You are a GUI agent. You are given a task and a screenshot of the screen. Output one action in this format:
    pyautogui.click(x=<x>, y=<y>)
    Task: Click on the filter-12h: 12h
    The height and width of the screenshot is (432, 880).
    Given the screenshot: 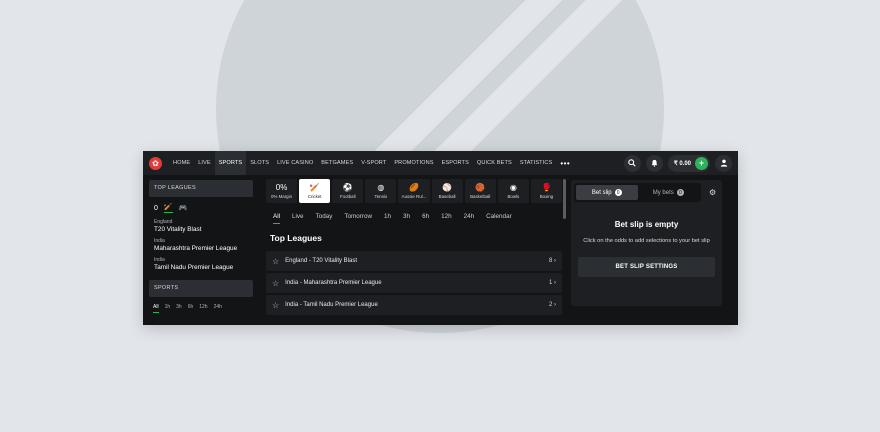 What is the action you would take?
    pyautogui.click(x=446, y=218)
    